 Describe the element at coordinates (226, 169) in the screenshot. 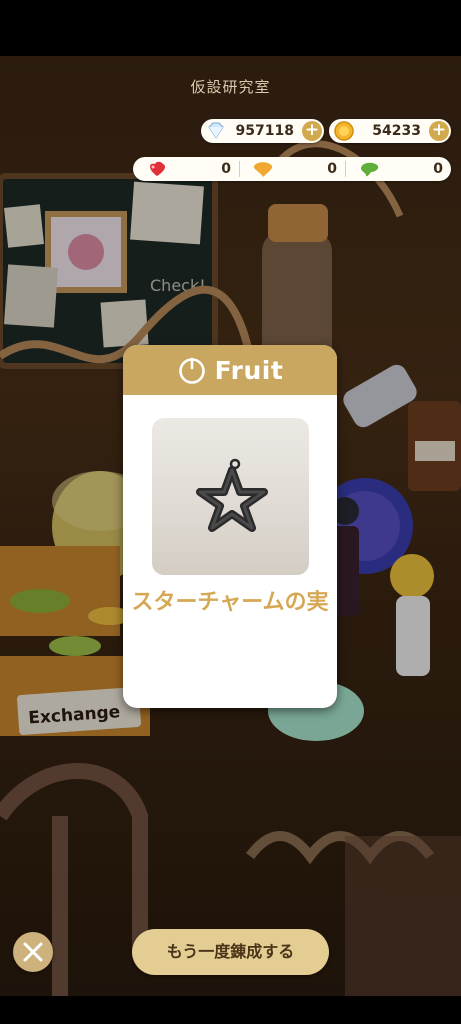

I see `seed-red-count: 0` at that location.